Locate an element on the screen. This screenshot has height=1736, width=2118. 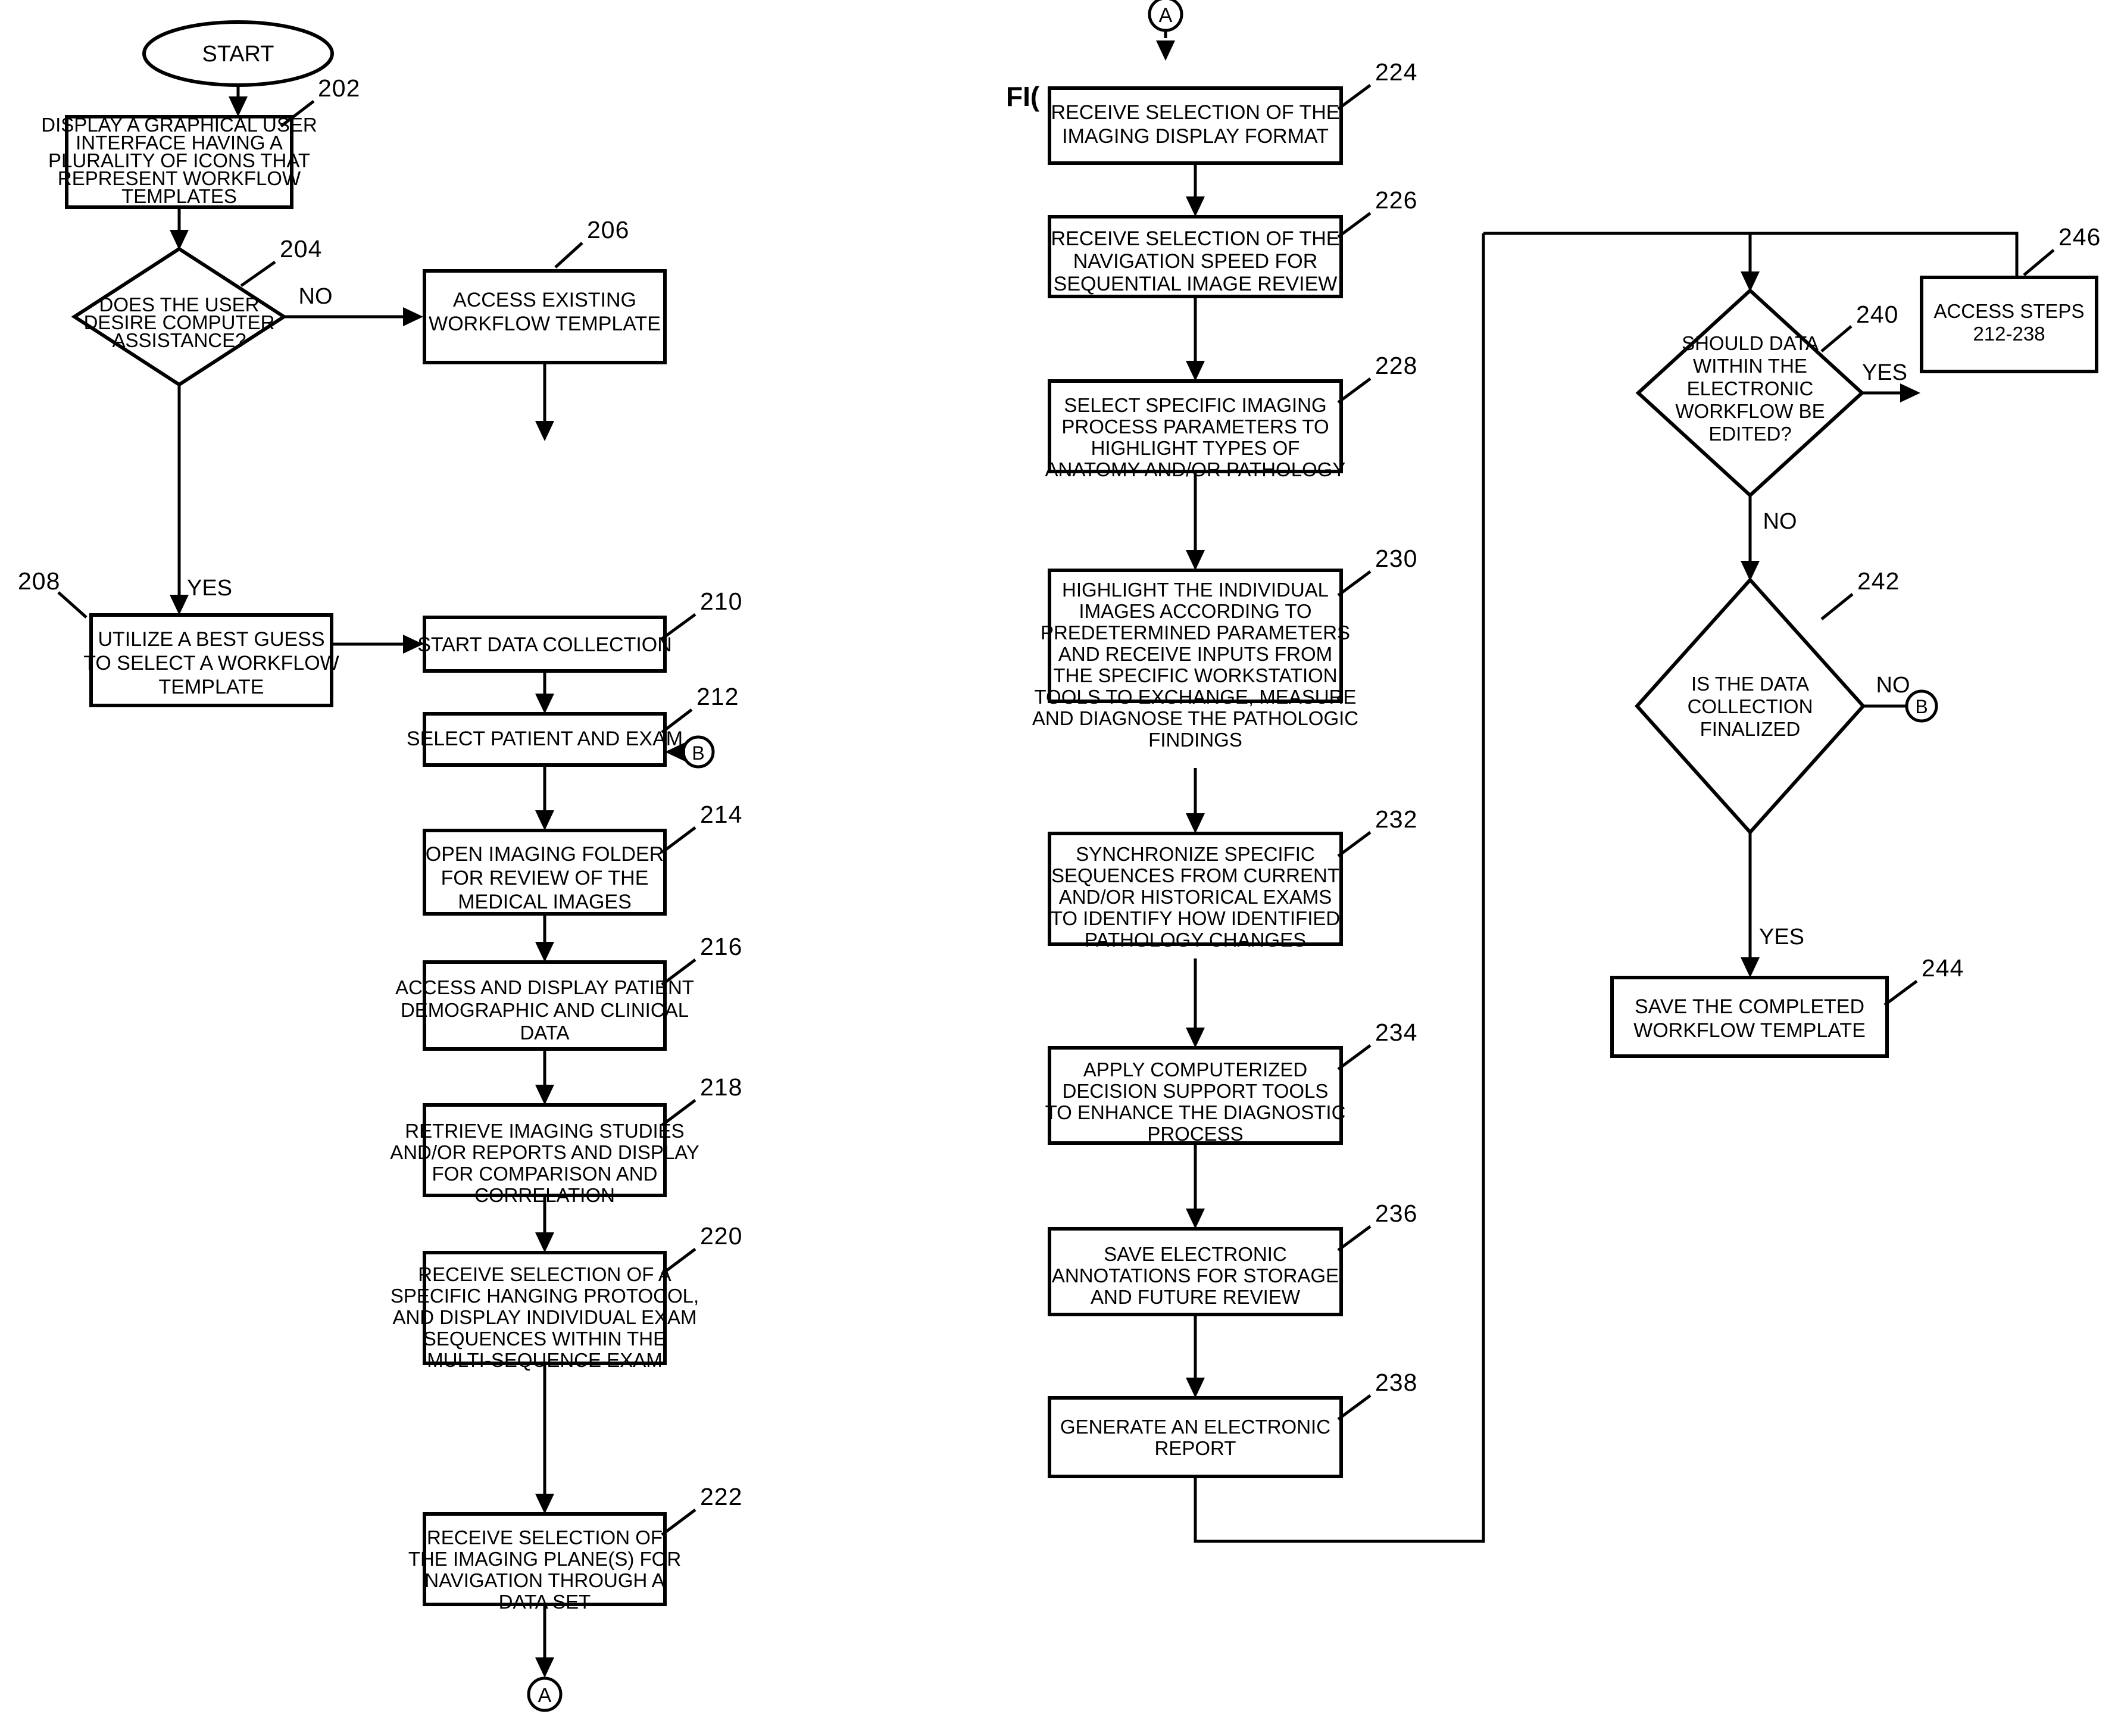
svg-text: SPECIFIC HANGING PROTOCOL, is located at coordinates (545, 1296).